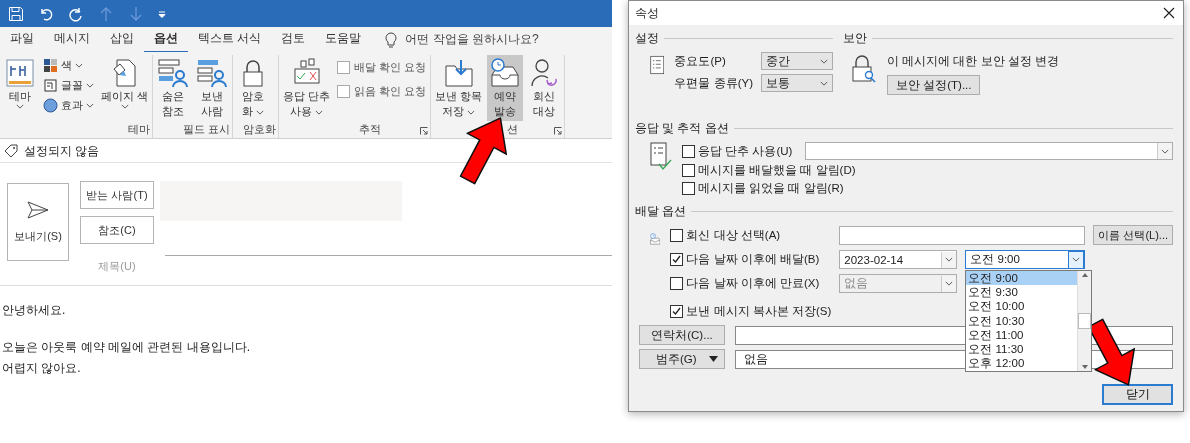 This screenshot has width=1190, height=443. What do you see at coordinates (369, 129) in the screenshot?
I see `group-label: 추적` at bounding box center [369, 129].